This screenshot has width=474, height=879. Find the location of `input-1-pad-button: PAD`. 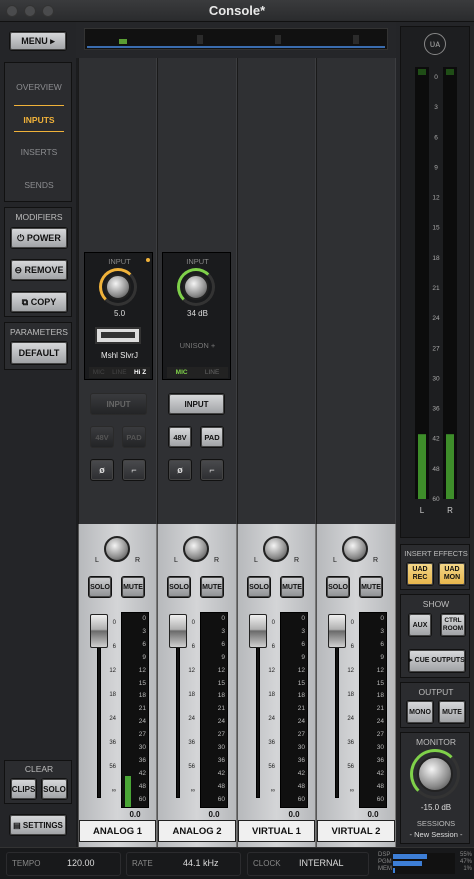

input-1-pad-button: PAD is located at coordinates (134, 437).